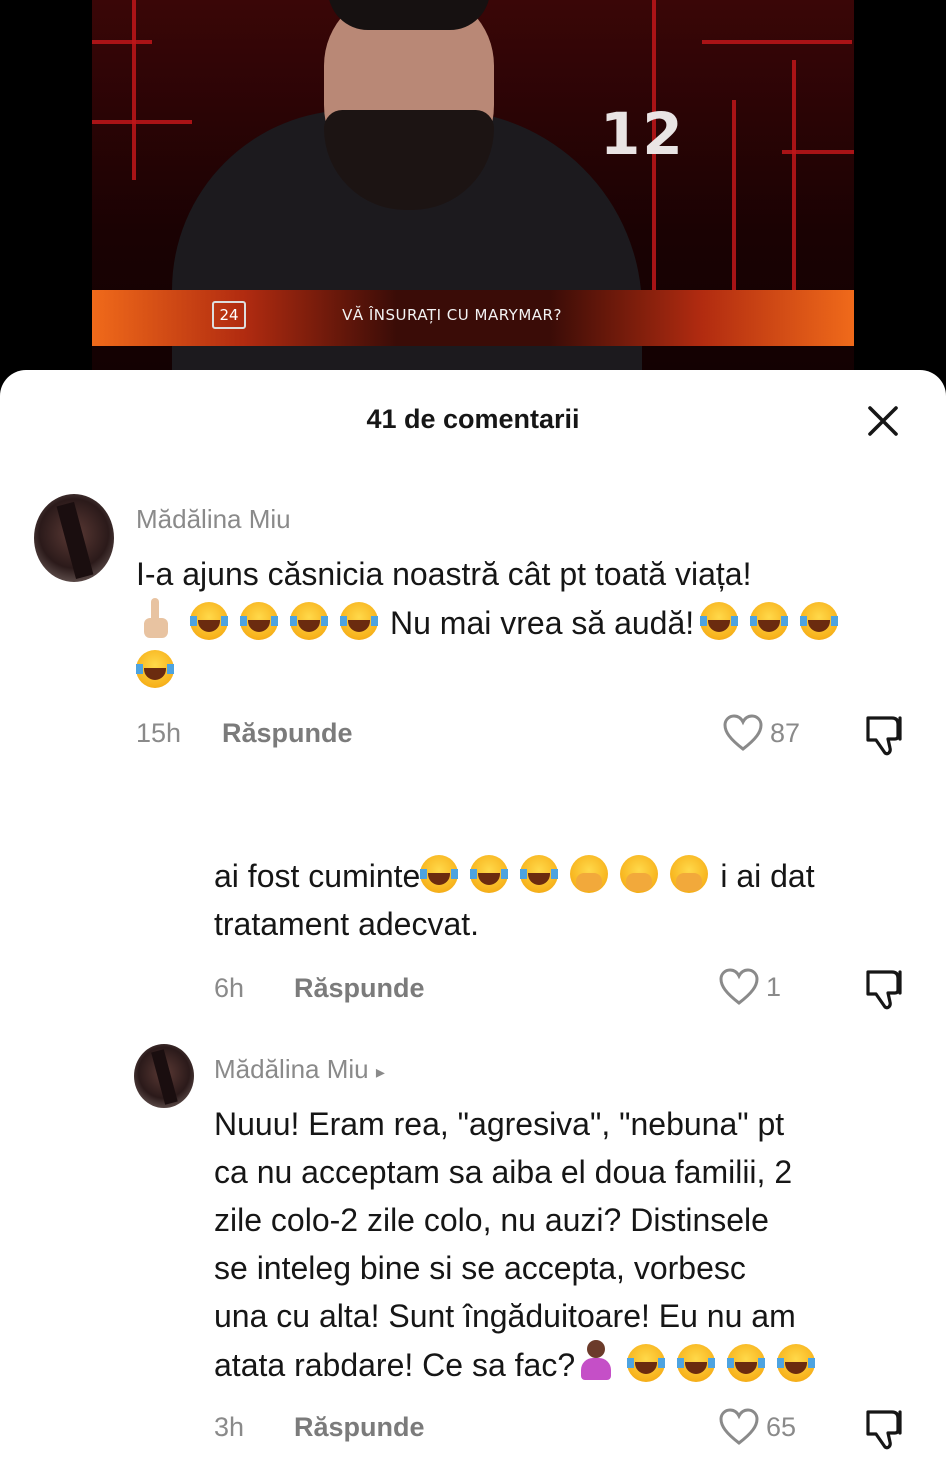  What do you see at coordinates (526, 671) in the screenshot?
I see `comment-line` at bounding box center [526, 671].